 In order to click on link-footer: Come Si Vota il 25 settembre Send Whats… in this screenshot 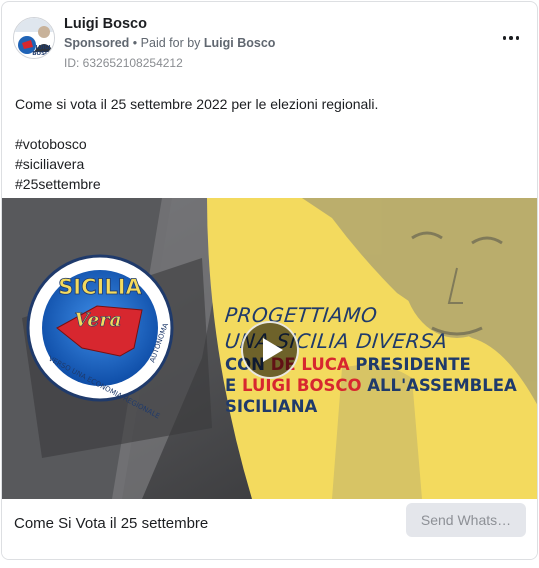, I will do `click(269, 529)`.